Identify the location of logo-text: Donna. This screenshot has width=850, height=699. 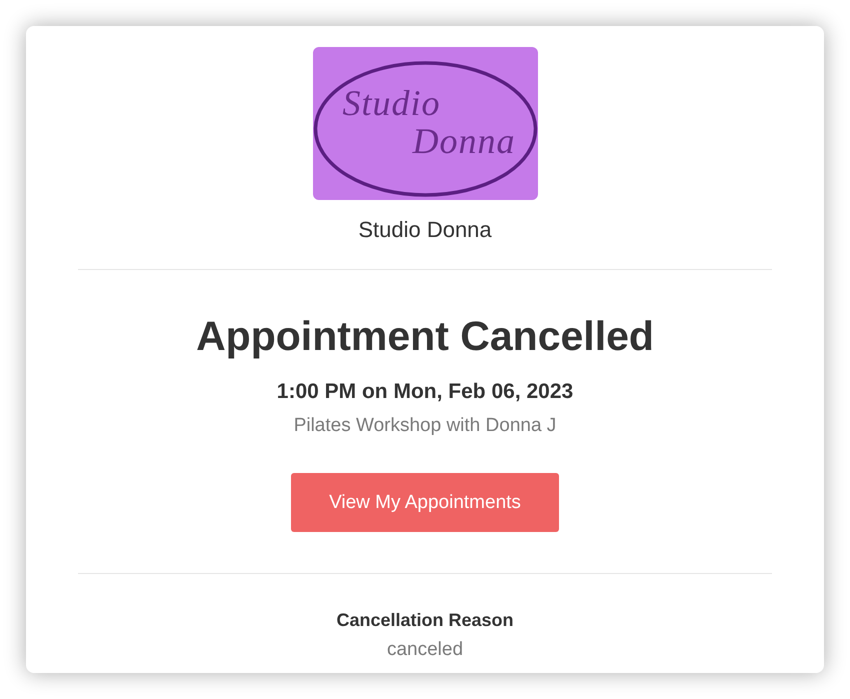
(464, 141).